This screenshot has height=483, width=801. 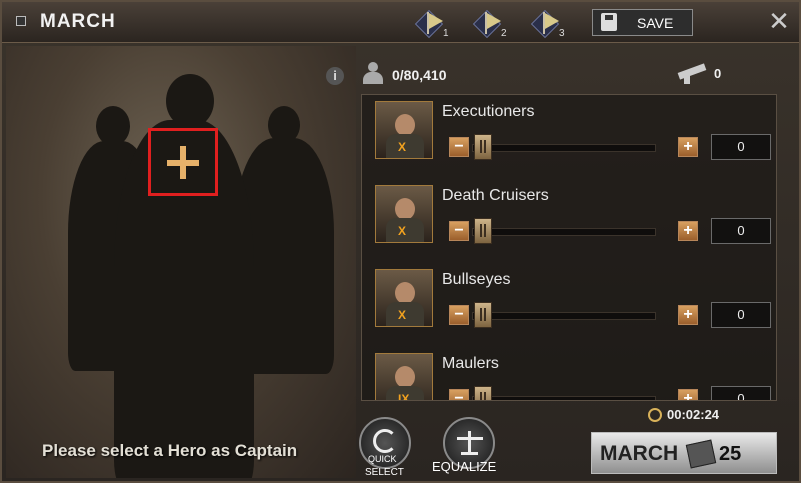 I want to click on save-button: SAVE, so click(x=642, y=22).